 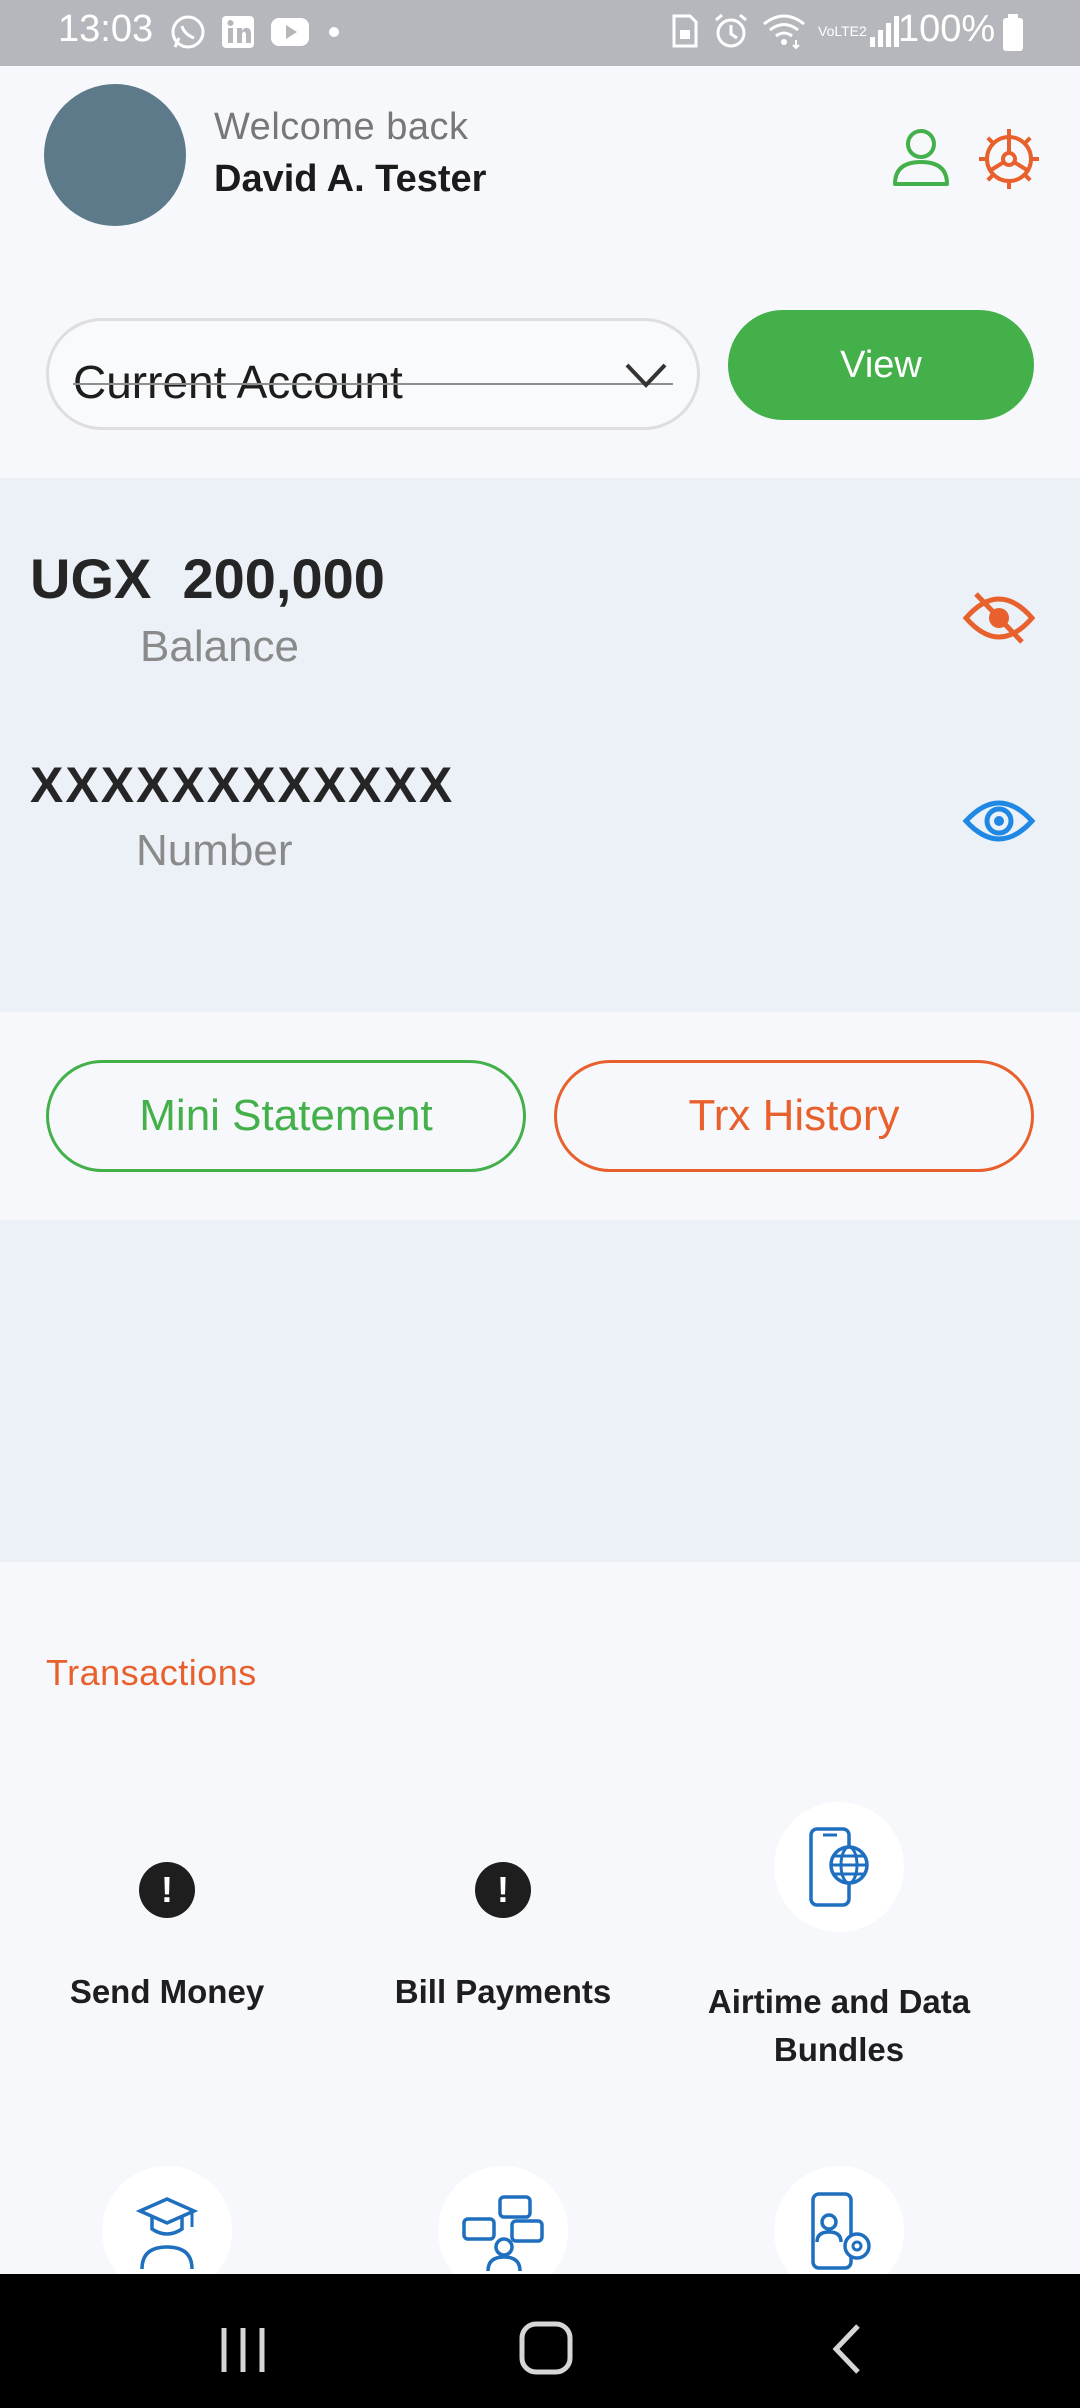 I want to click on chevron-down-icon, so click(x=646, y=375).